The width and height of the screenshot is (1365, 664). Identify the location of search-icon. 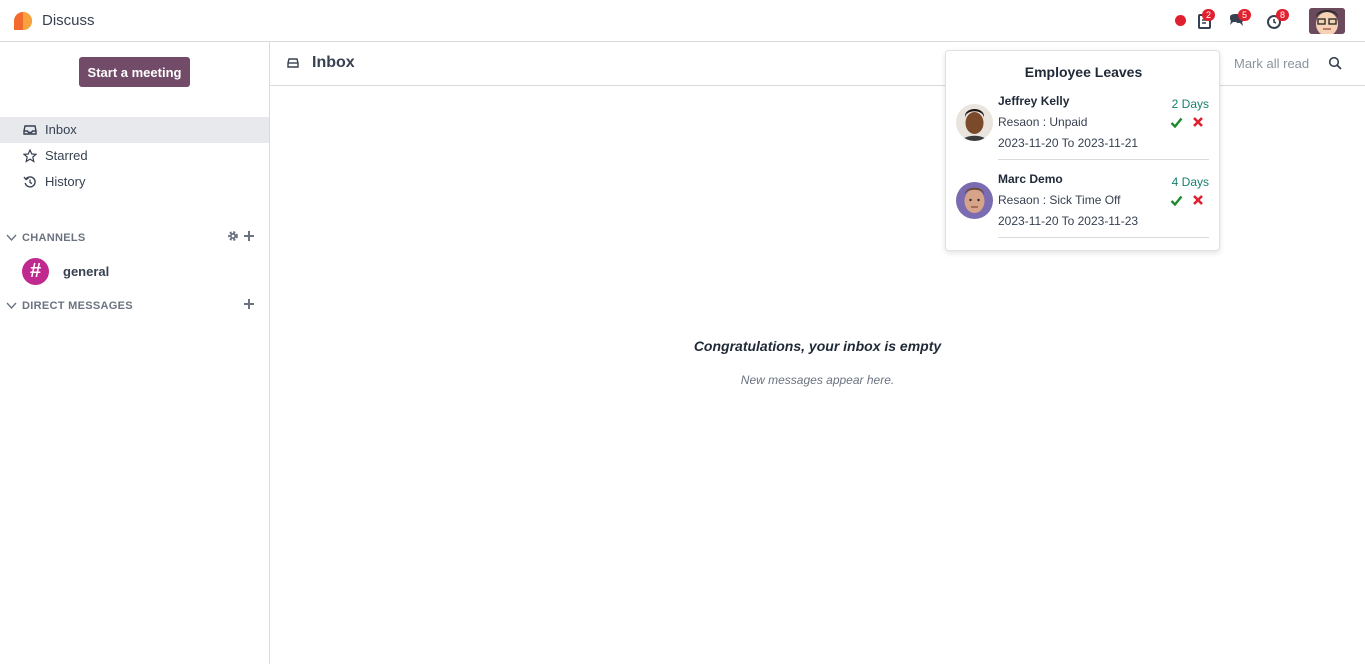
(1335, 63).